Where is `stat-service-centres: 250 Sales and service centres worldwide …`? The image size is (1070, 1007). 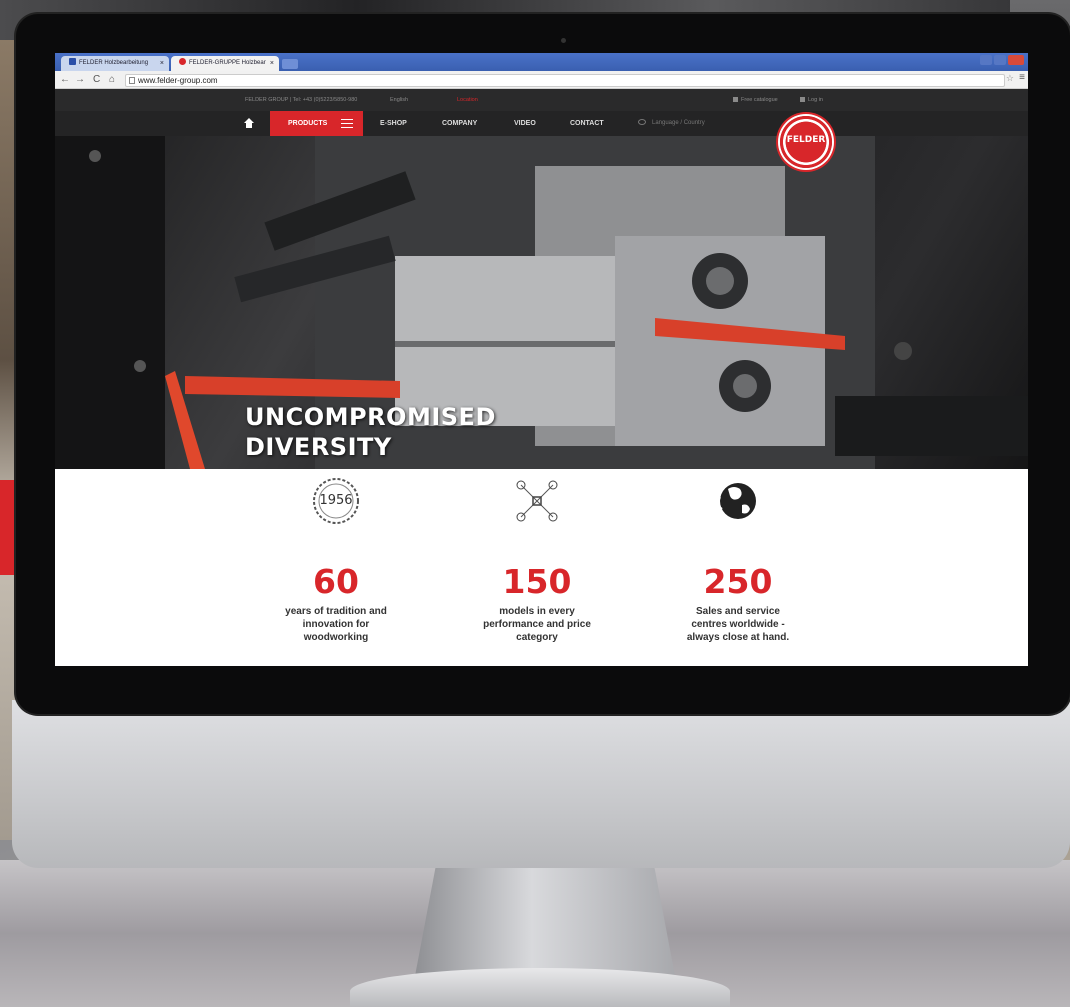 stat-service-centres: 250 Sales and service centres worldwide … is located at coordinates (738, 556).